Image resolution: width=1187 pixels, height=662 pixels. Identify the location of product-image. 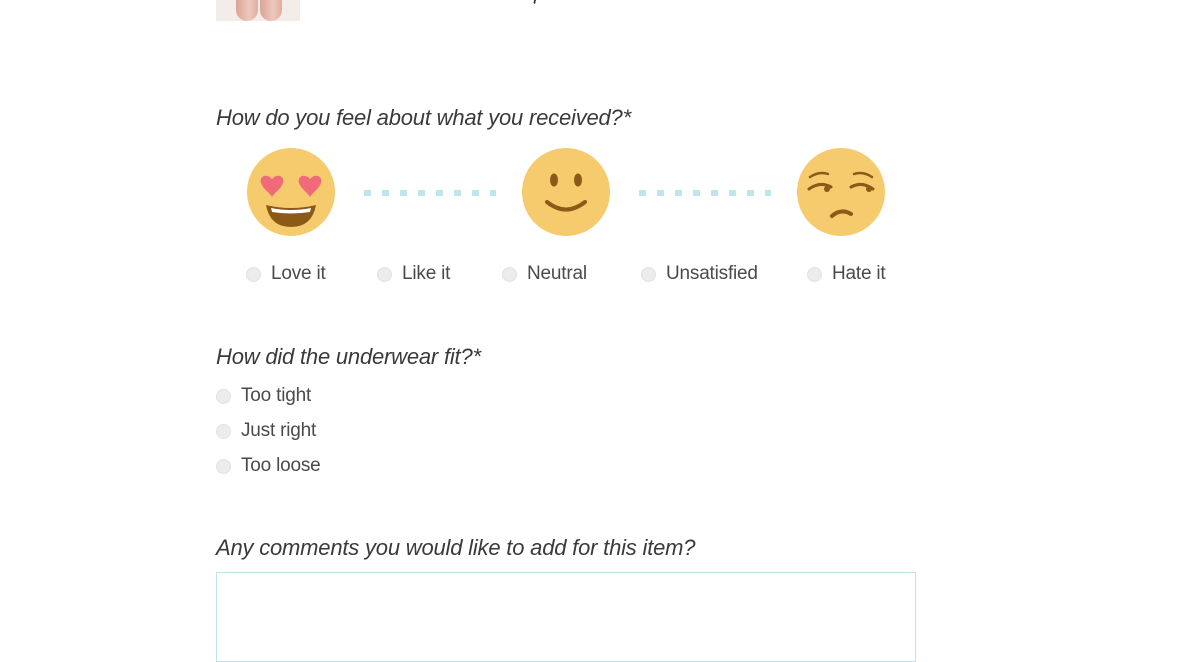
(258, 10).